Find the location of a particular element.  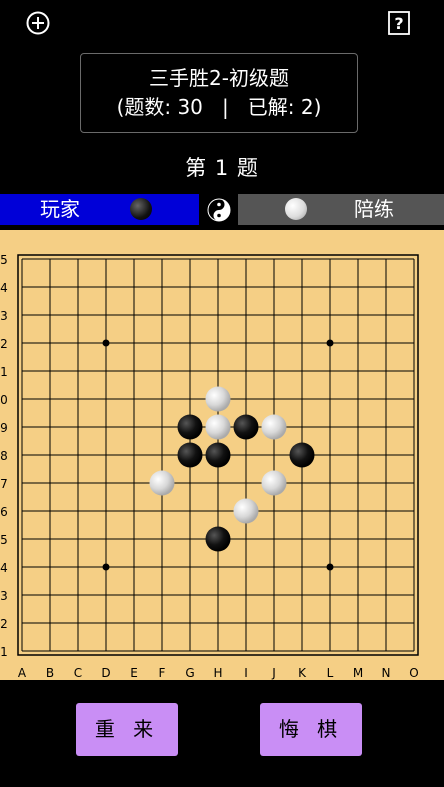

white-stone-icon is located at coordinates (296, 209).